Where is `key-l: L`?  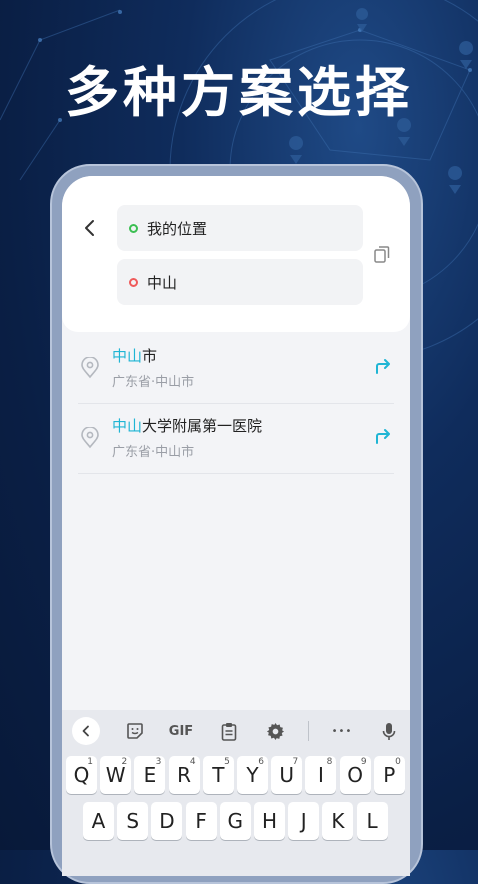
key-l: L is located at coordinates (372, 821).